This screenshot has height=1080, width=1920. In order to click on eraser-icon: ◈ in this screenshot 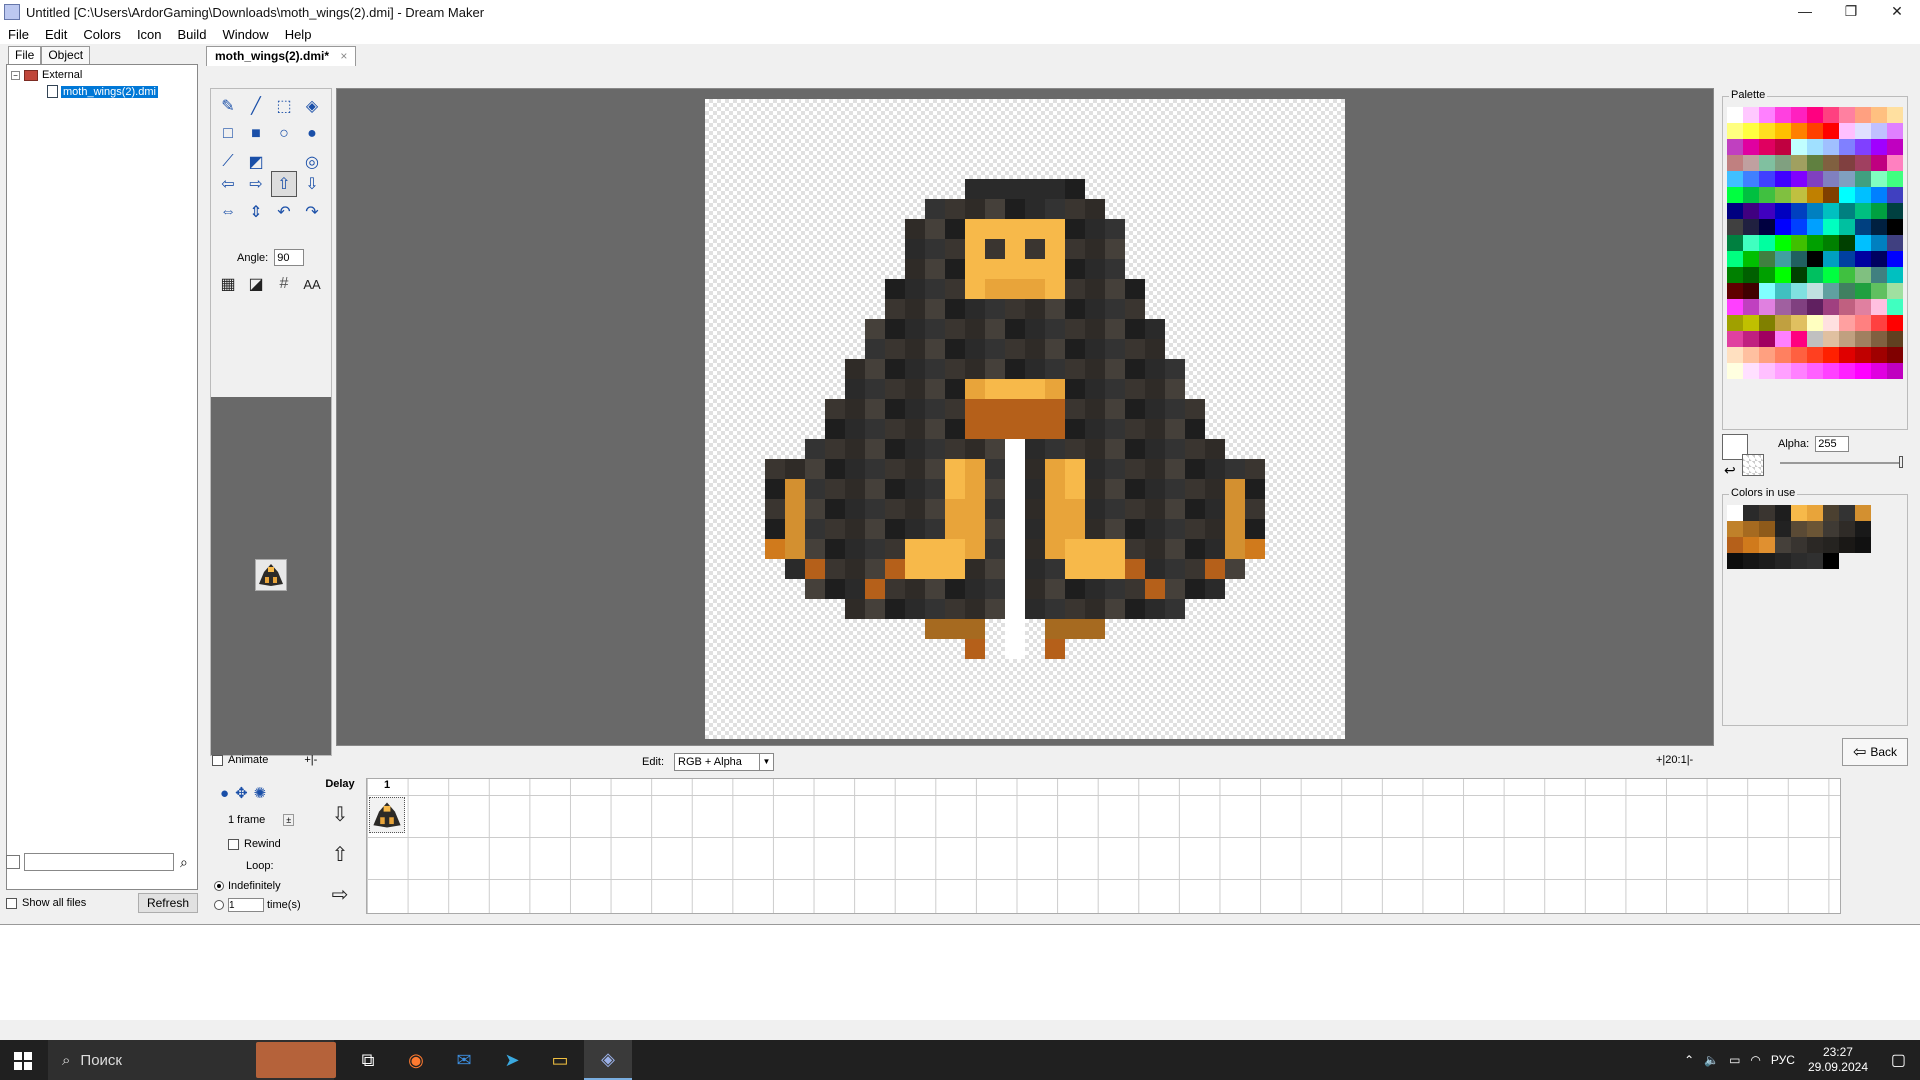, I will do `click(312, 106)`.